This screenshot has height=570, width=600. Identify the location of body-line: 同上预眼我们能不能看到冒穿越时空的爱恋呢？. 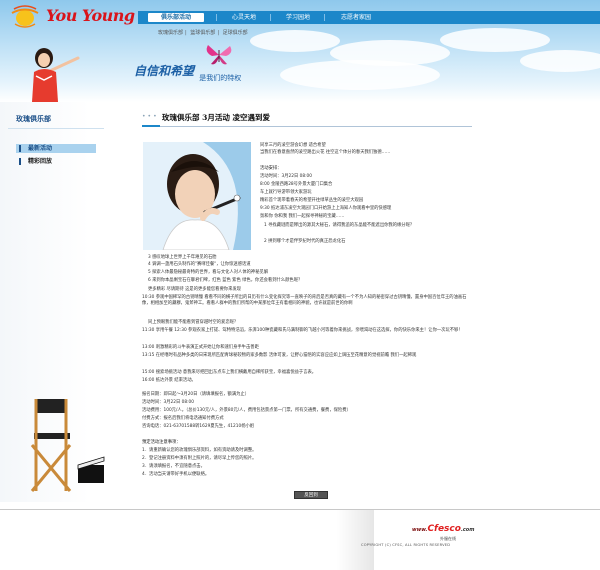
(193, 322).